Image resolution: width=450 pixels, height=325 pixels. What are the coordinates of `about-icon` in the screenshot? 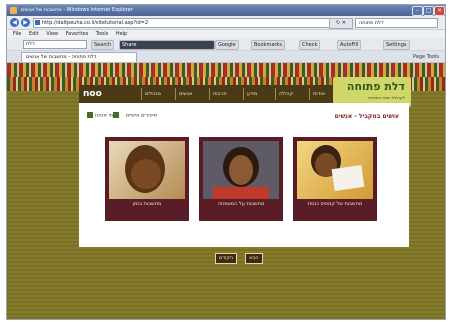 It's located at (116, 115).